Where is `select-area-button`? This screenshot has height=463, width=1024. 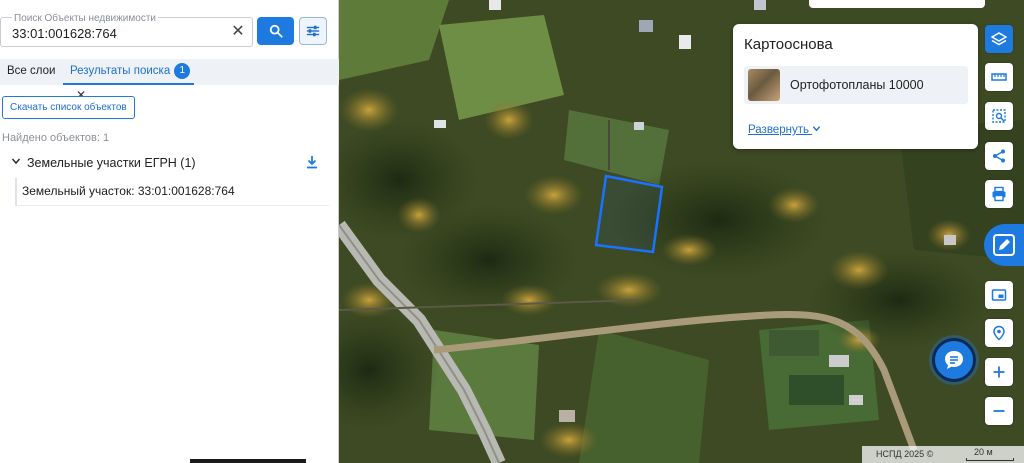 select-area-button is located at coordinates (999, 116).